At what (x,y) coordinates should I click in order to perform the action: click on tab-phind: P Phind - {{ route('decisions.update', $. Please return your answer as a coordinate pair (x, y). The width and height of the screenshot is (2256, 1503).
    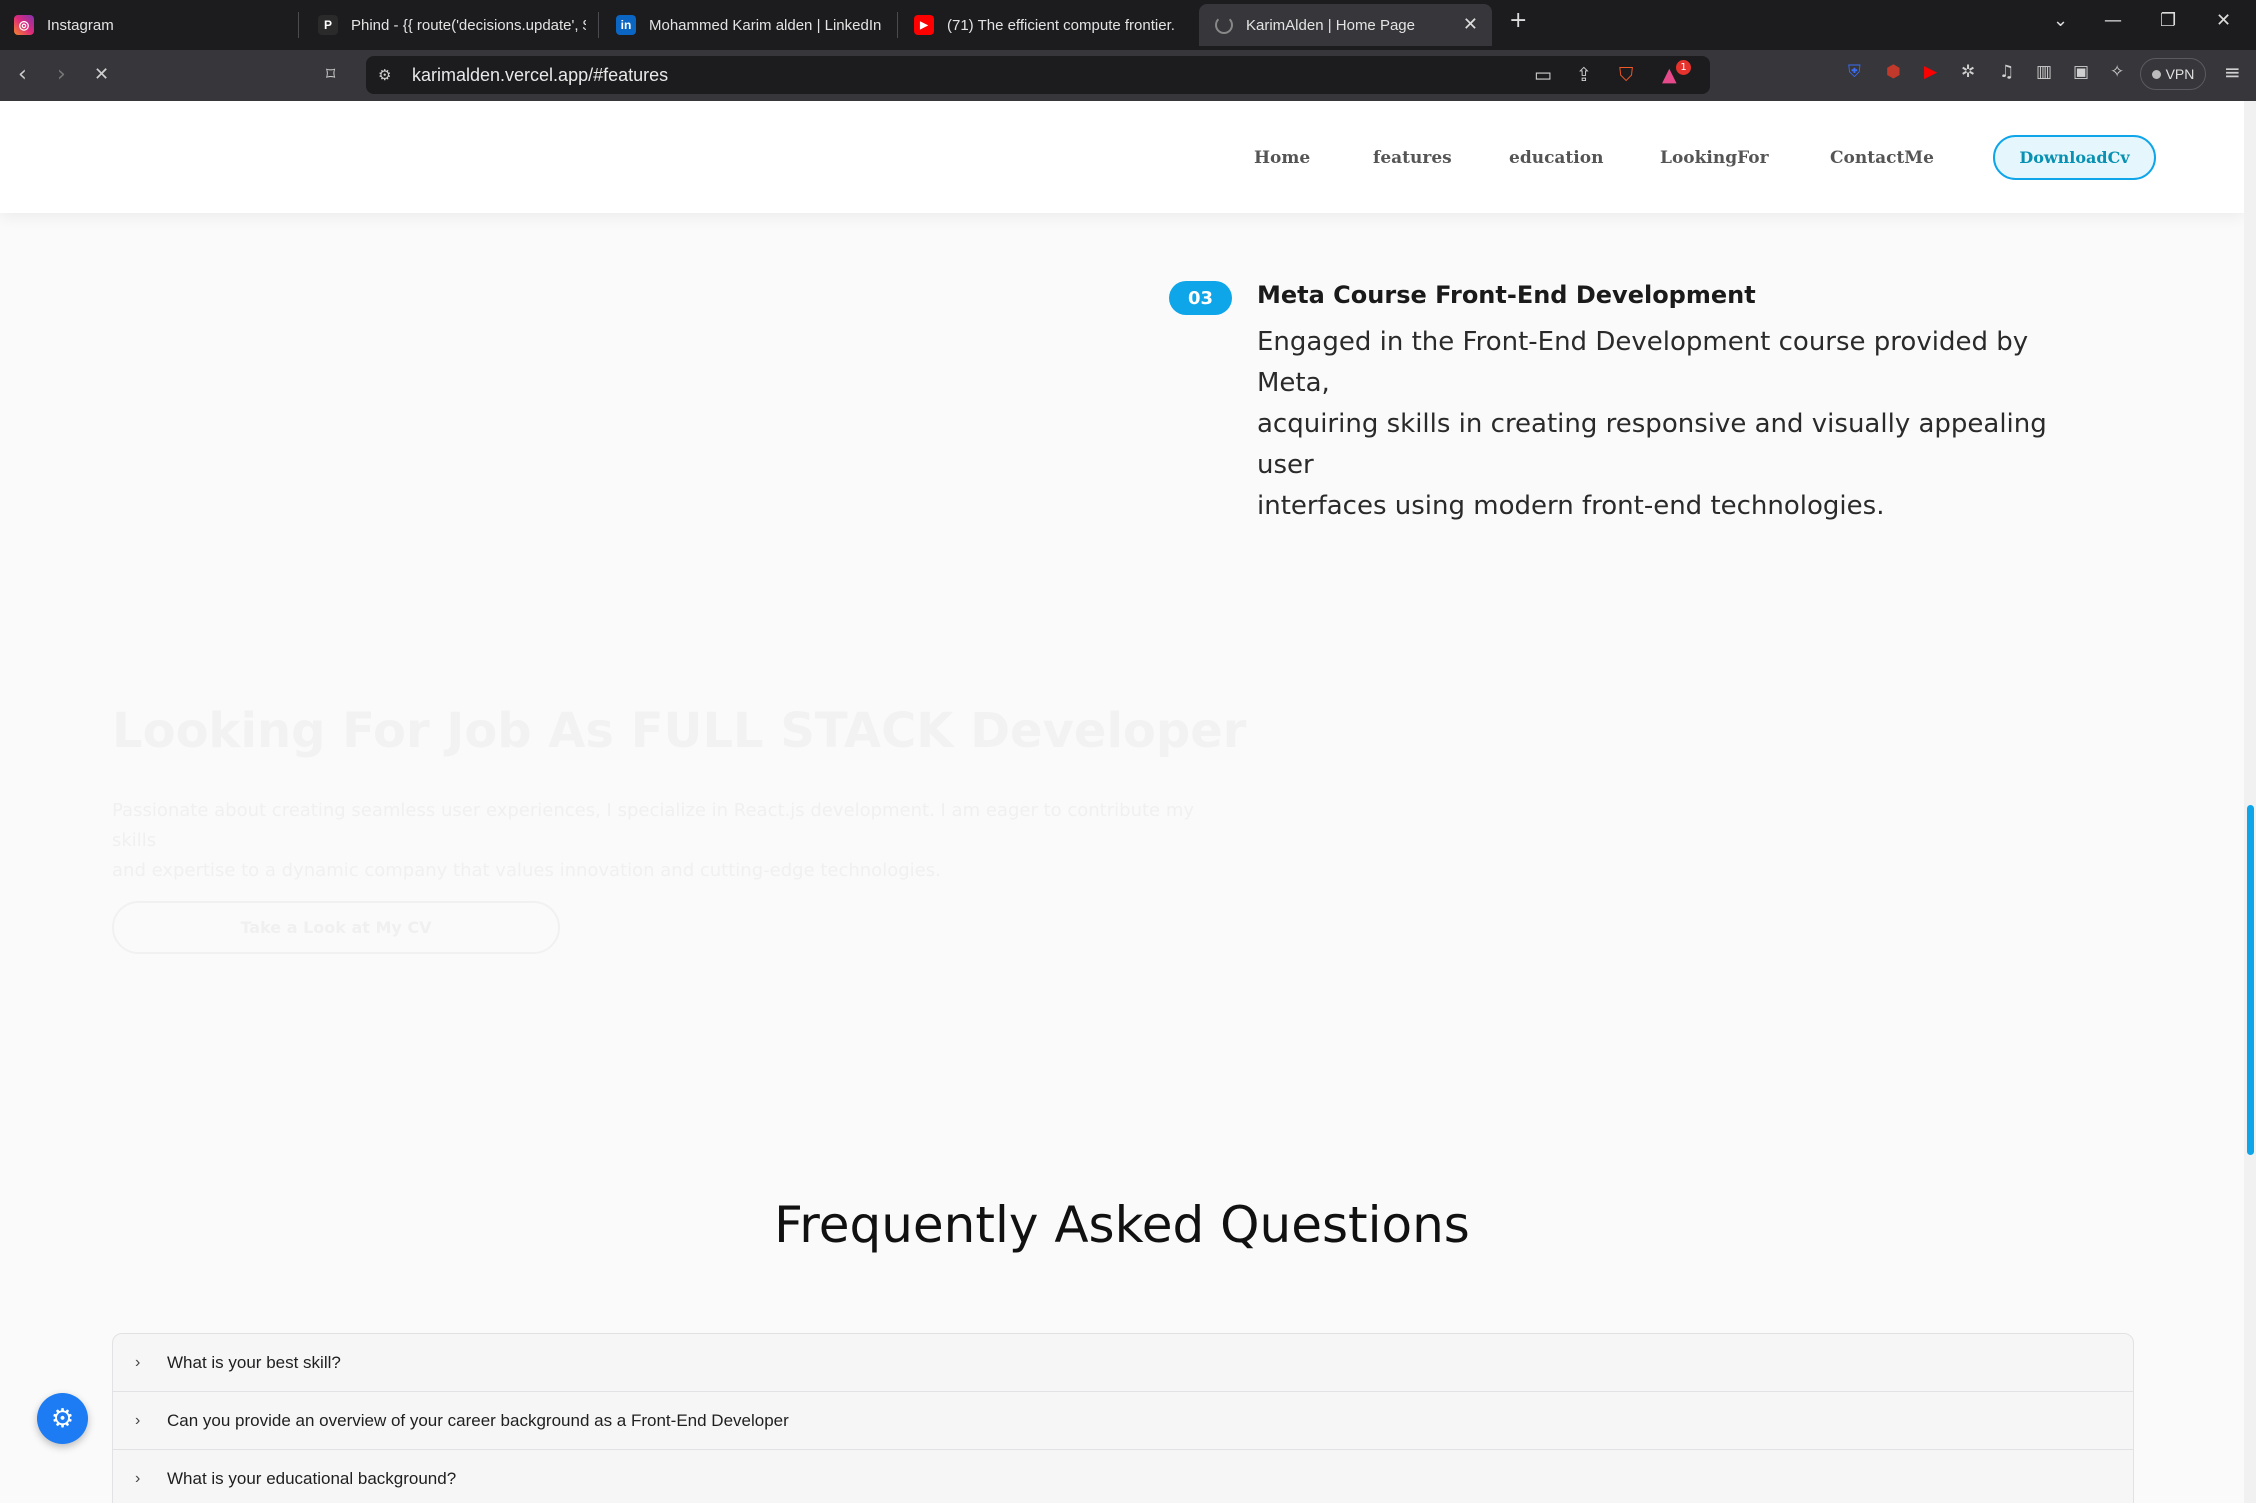
    Looking at the image, I should click on (452, 25).